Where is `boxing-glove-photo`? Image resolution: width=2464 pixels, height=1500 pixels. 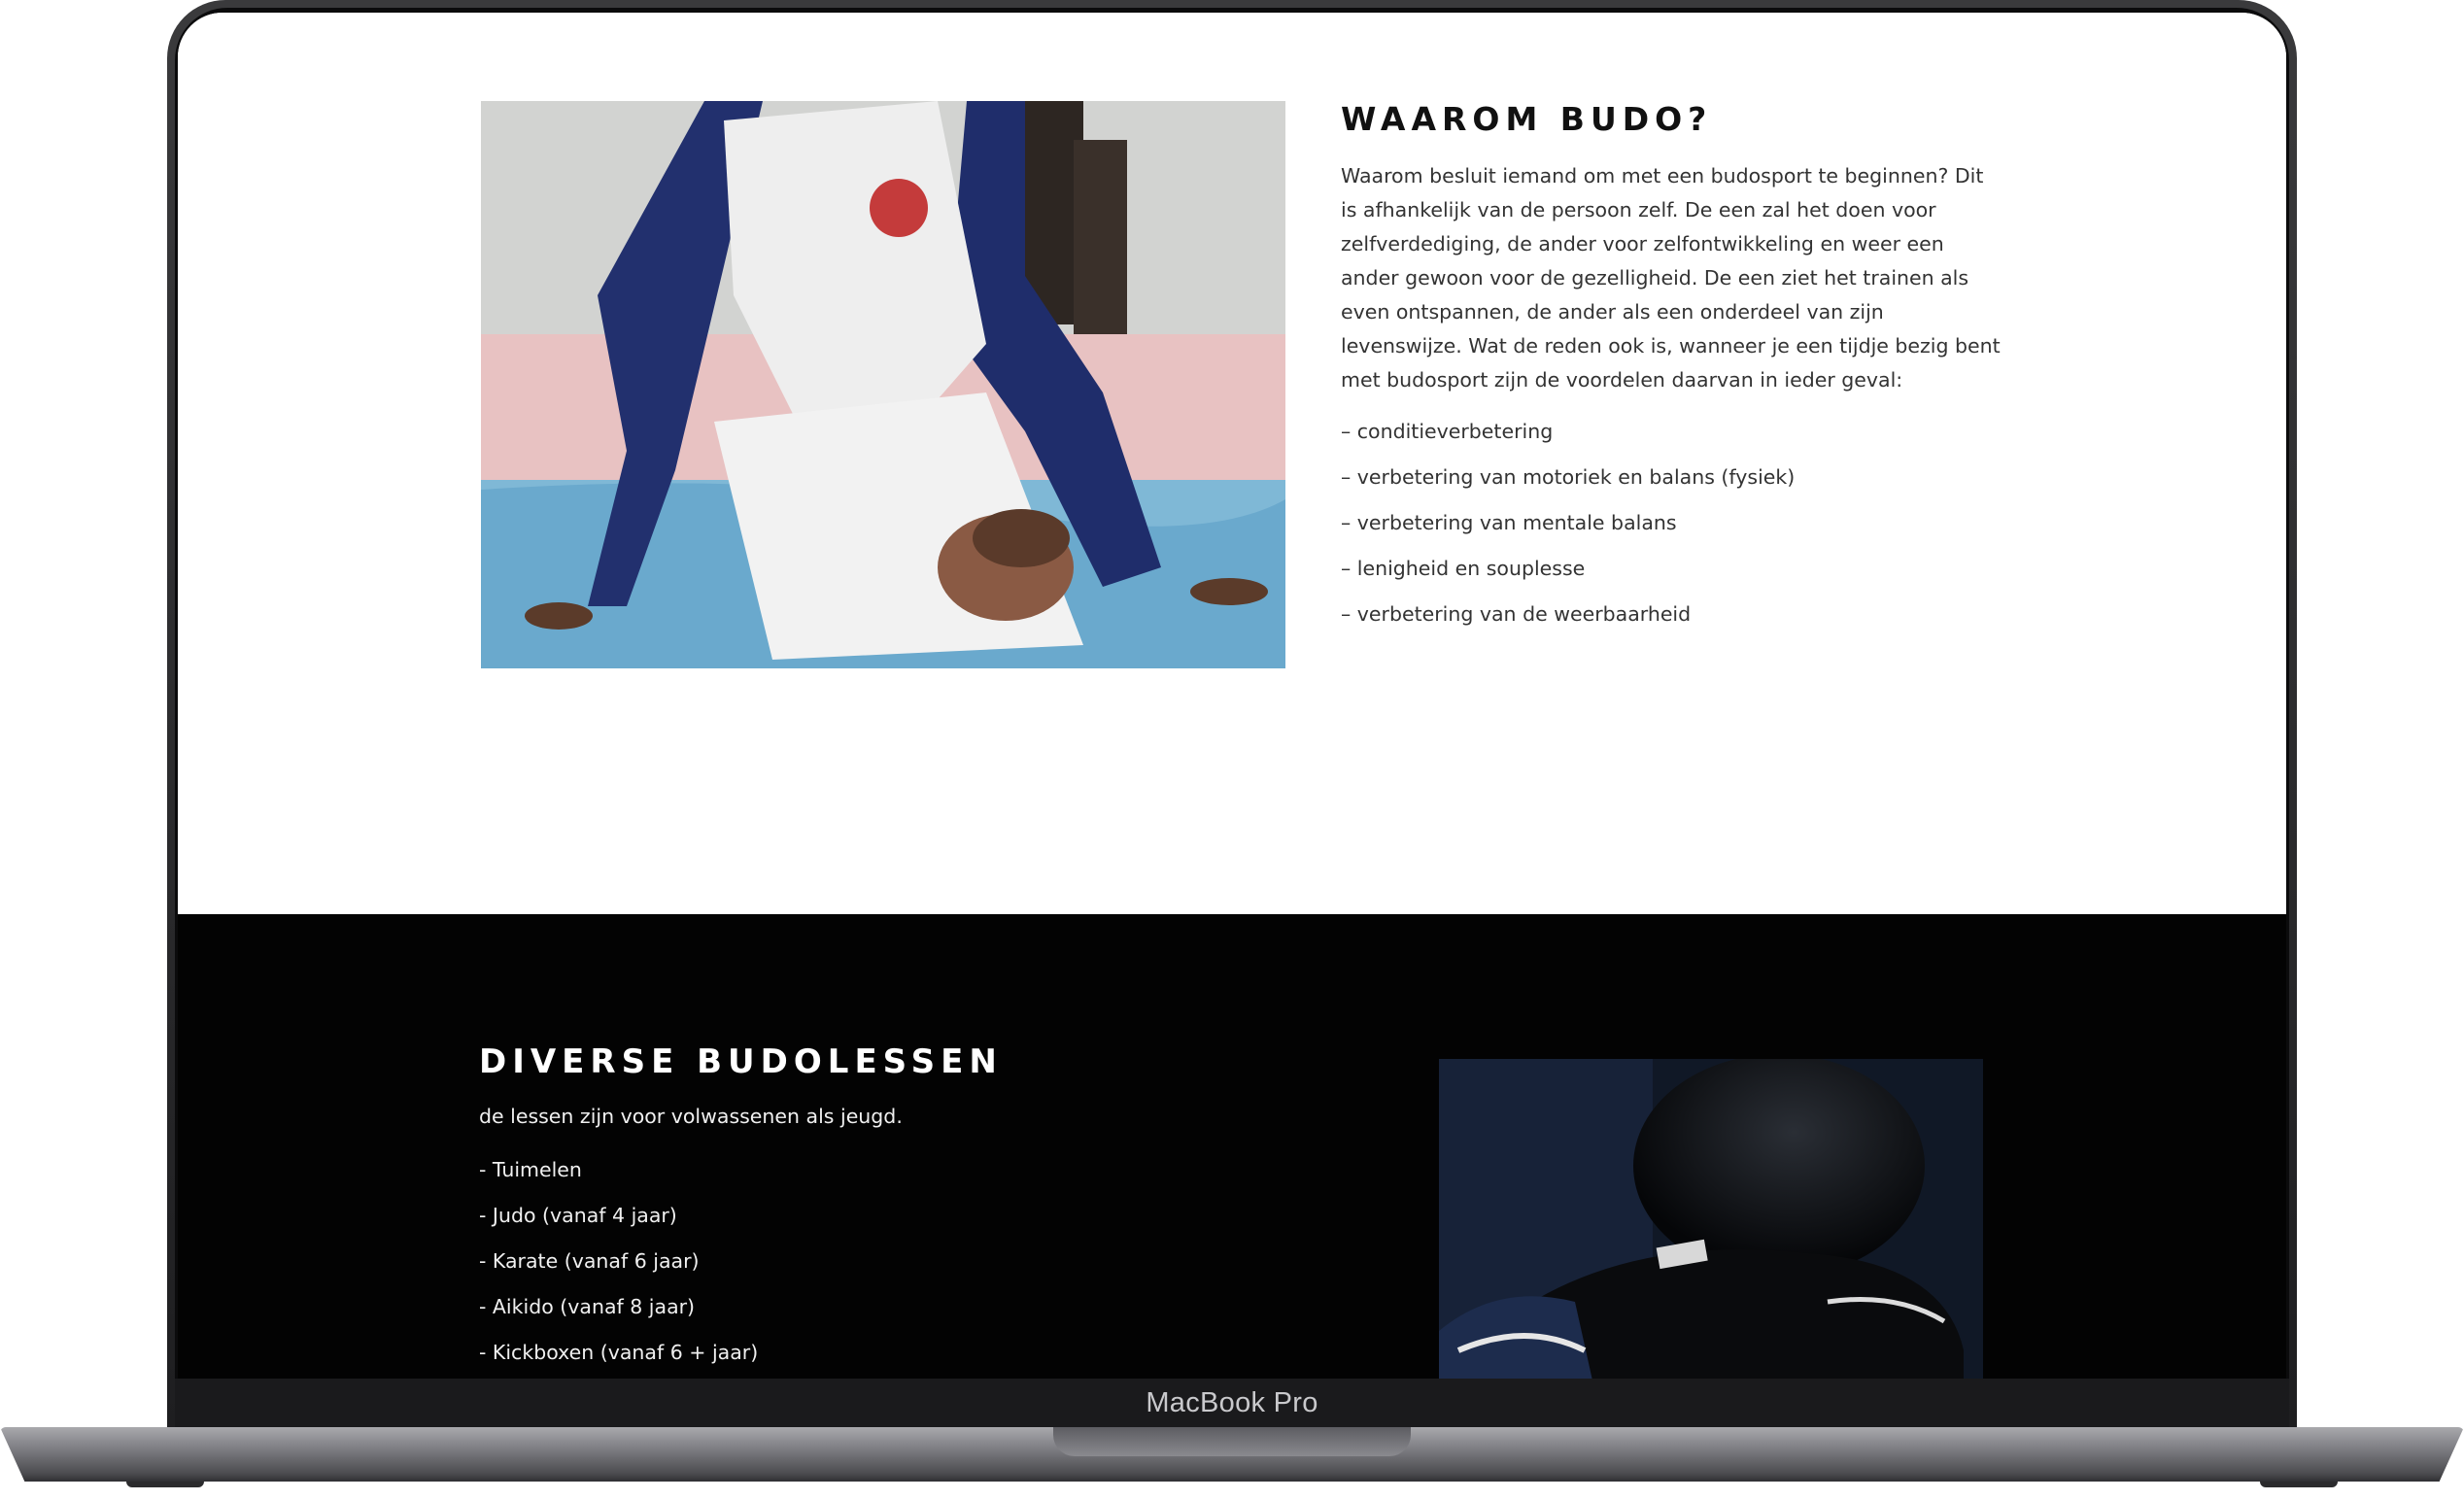
boxing-glove-photo is located at coordinates (1711, 1219).